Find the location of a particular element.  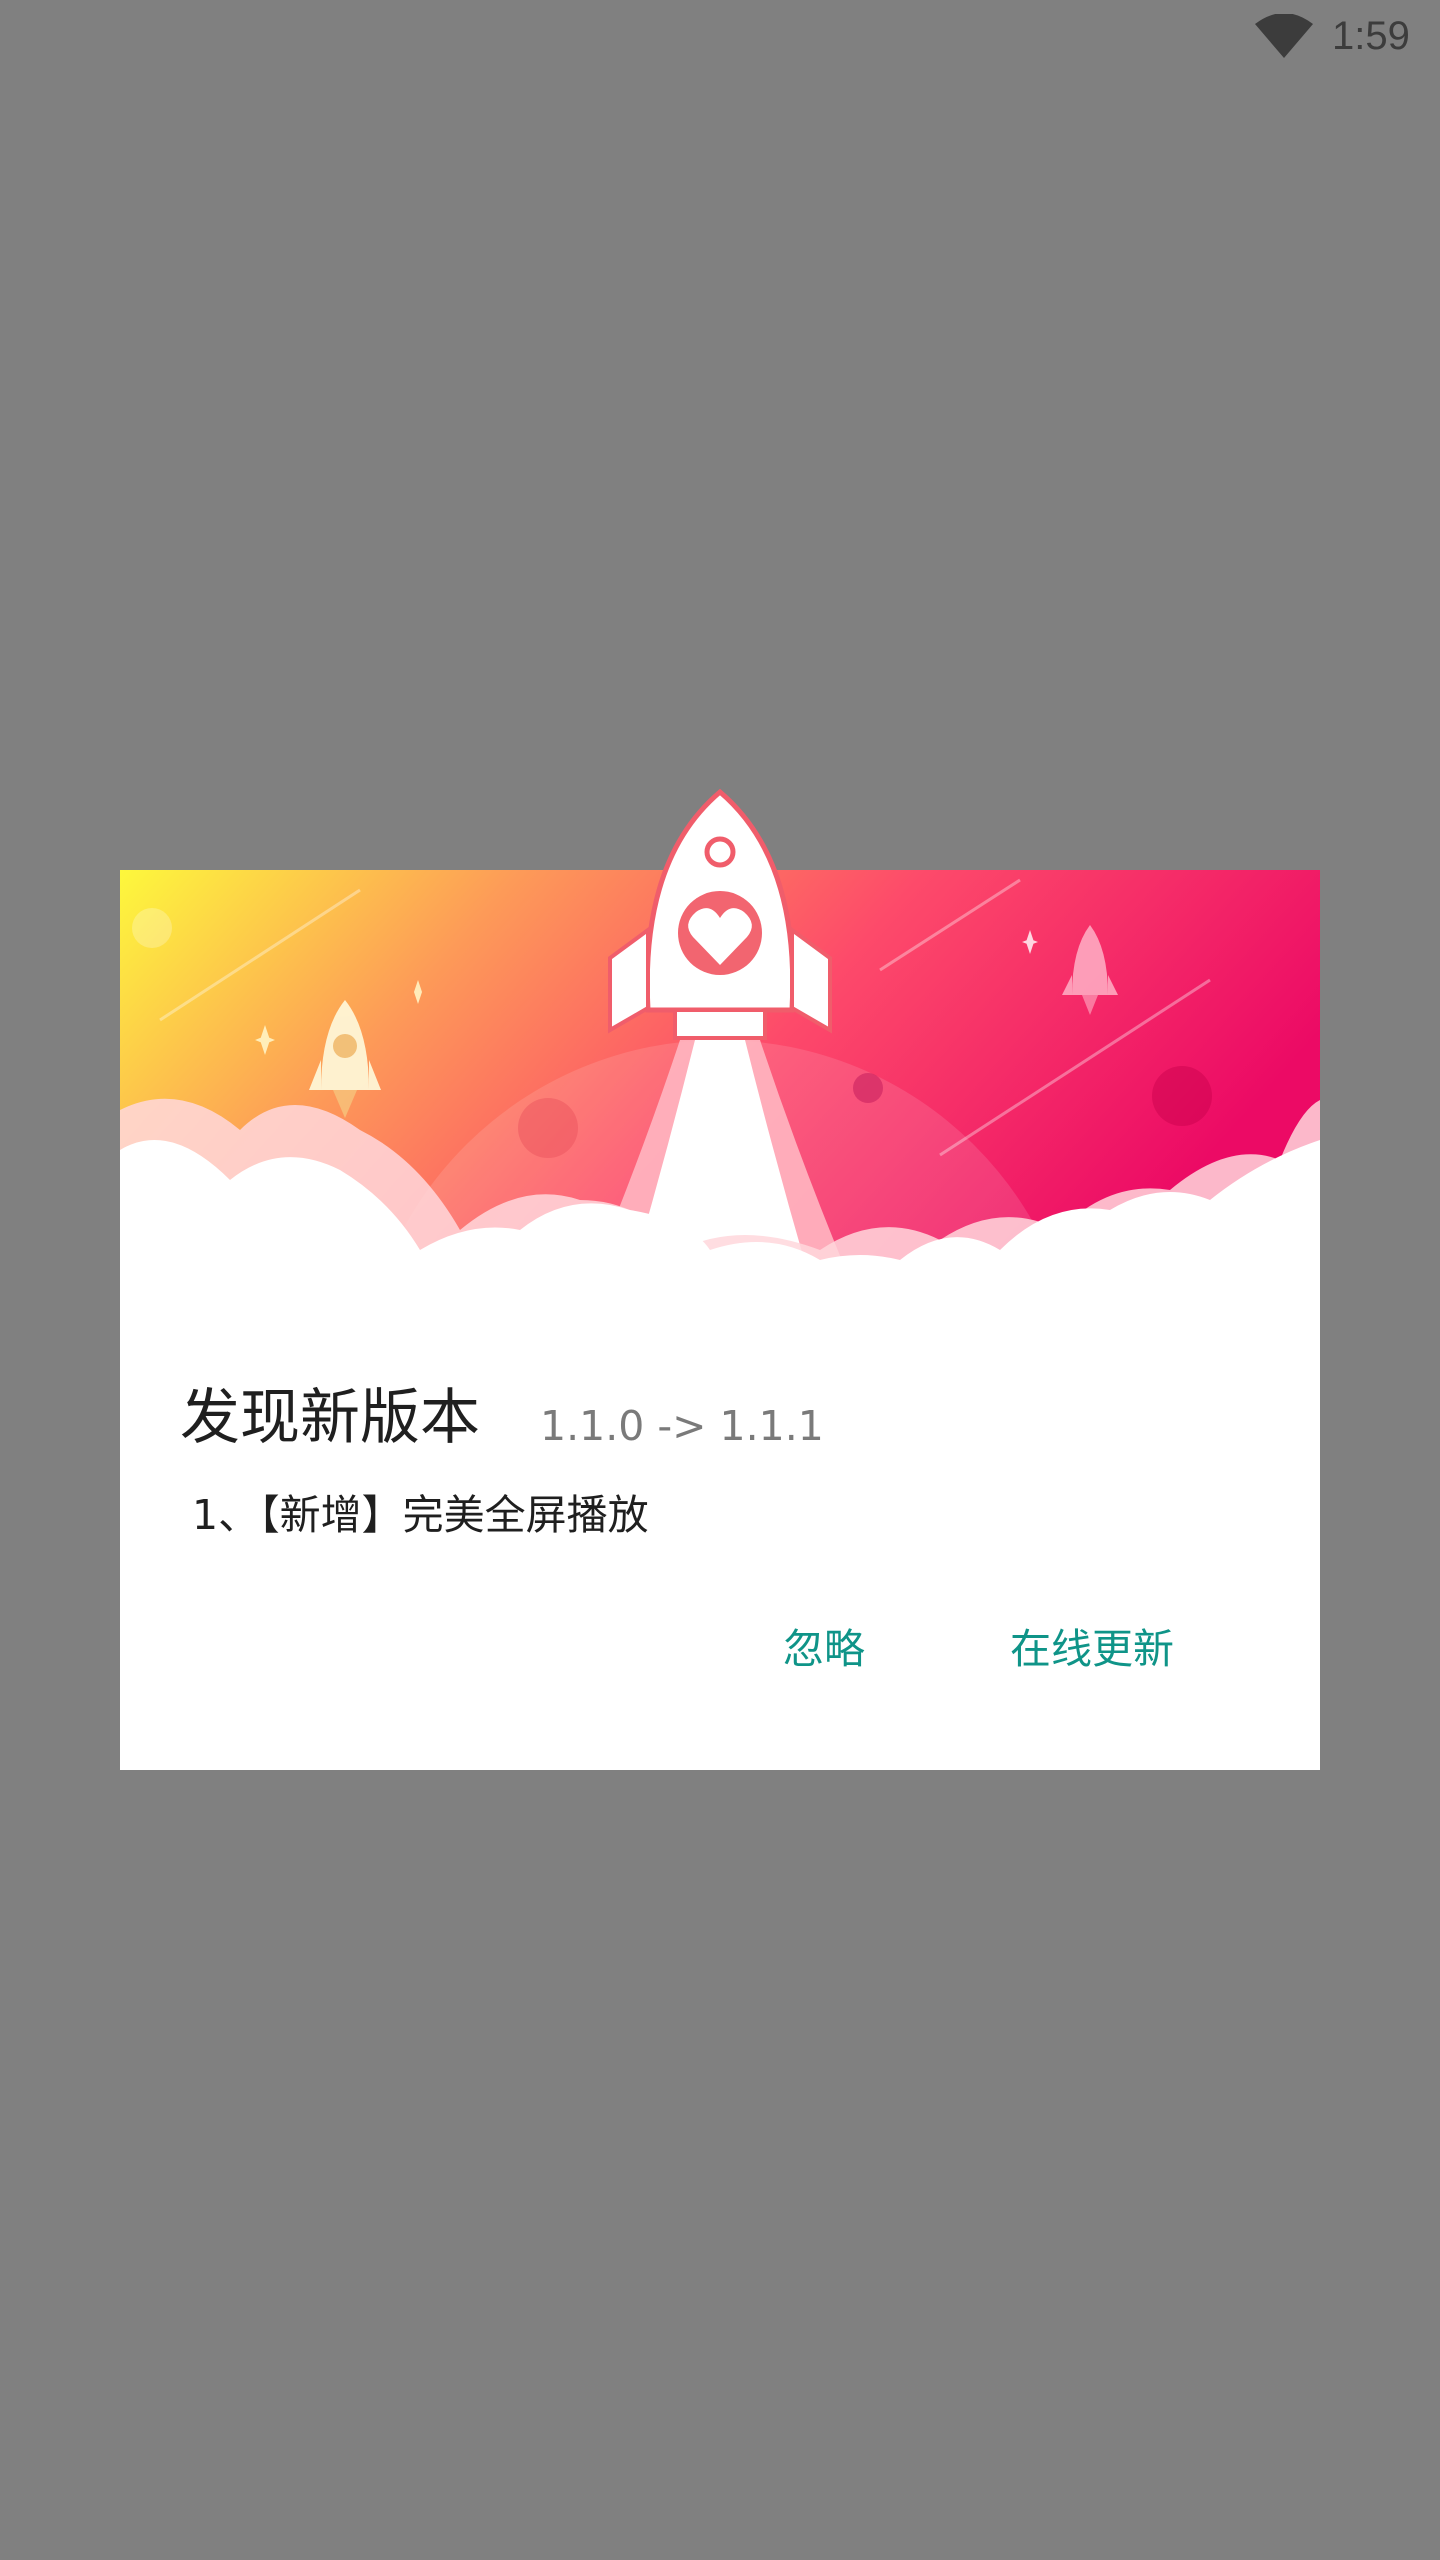

status-bar: 1:59 is located at coordinates (720, 36).